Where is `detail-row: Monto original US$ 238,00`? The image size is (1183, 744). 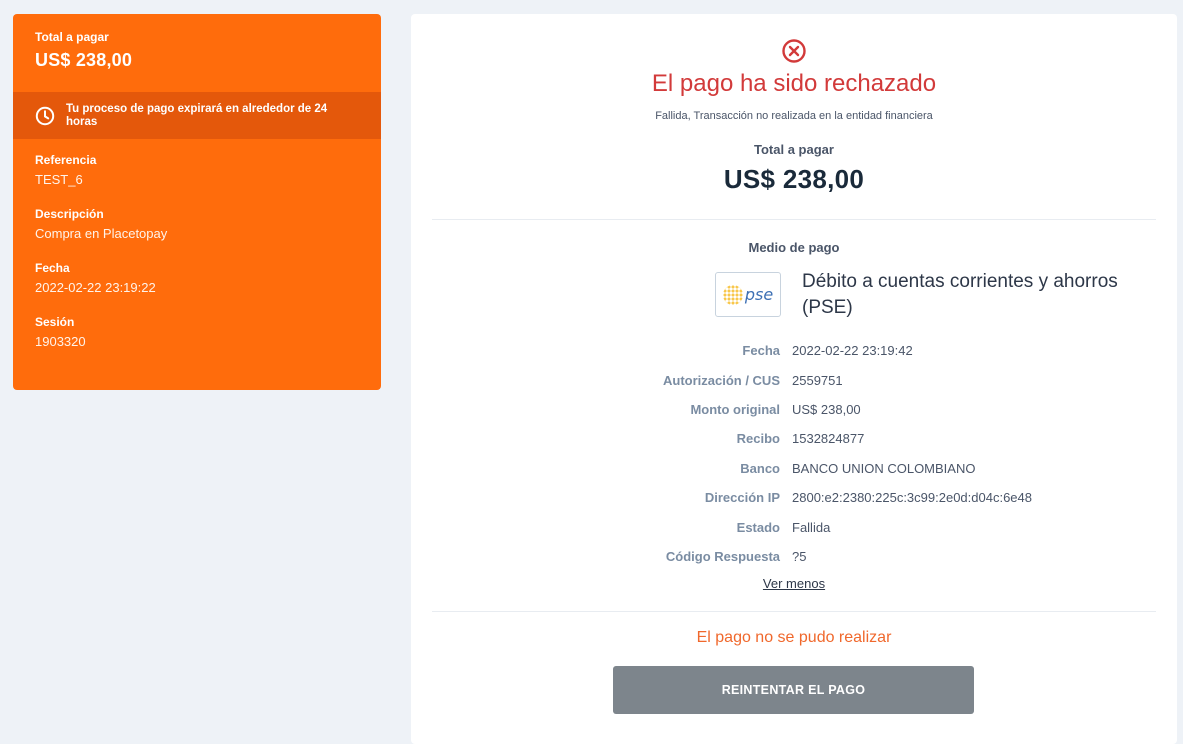 detail-row: Monto original US$ 238,00 is located at coordinates (794, 409).